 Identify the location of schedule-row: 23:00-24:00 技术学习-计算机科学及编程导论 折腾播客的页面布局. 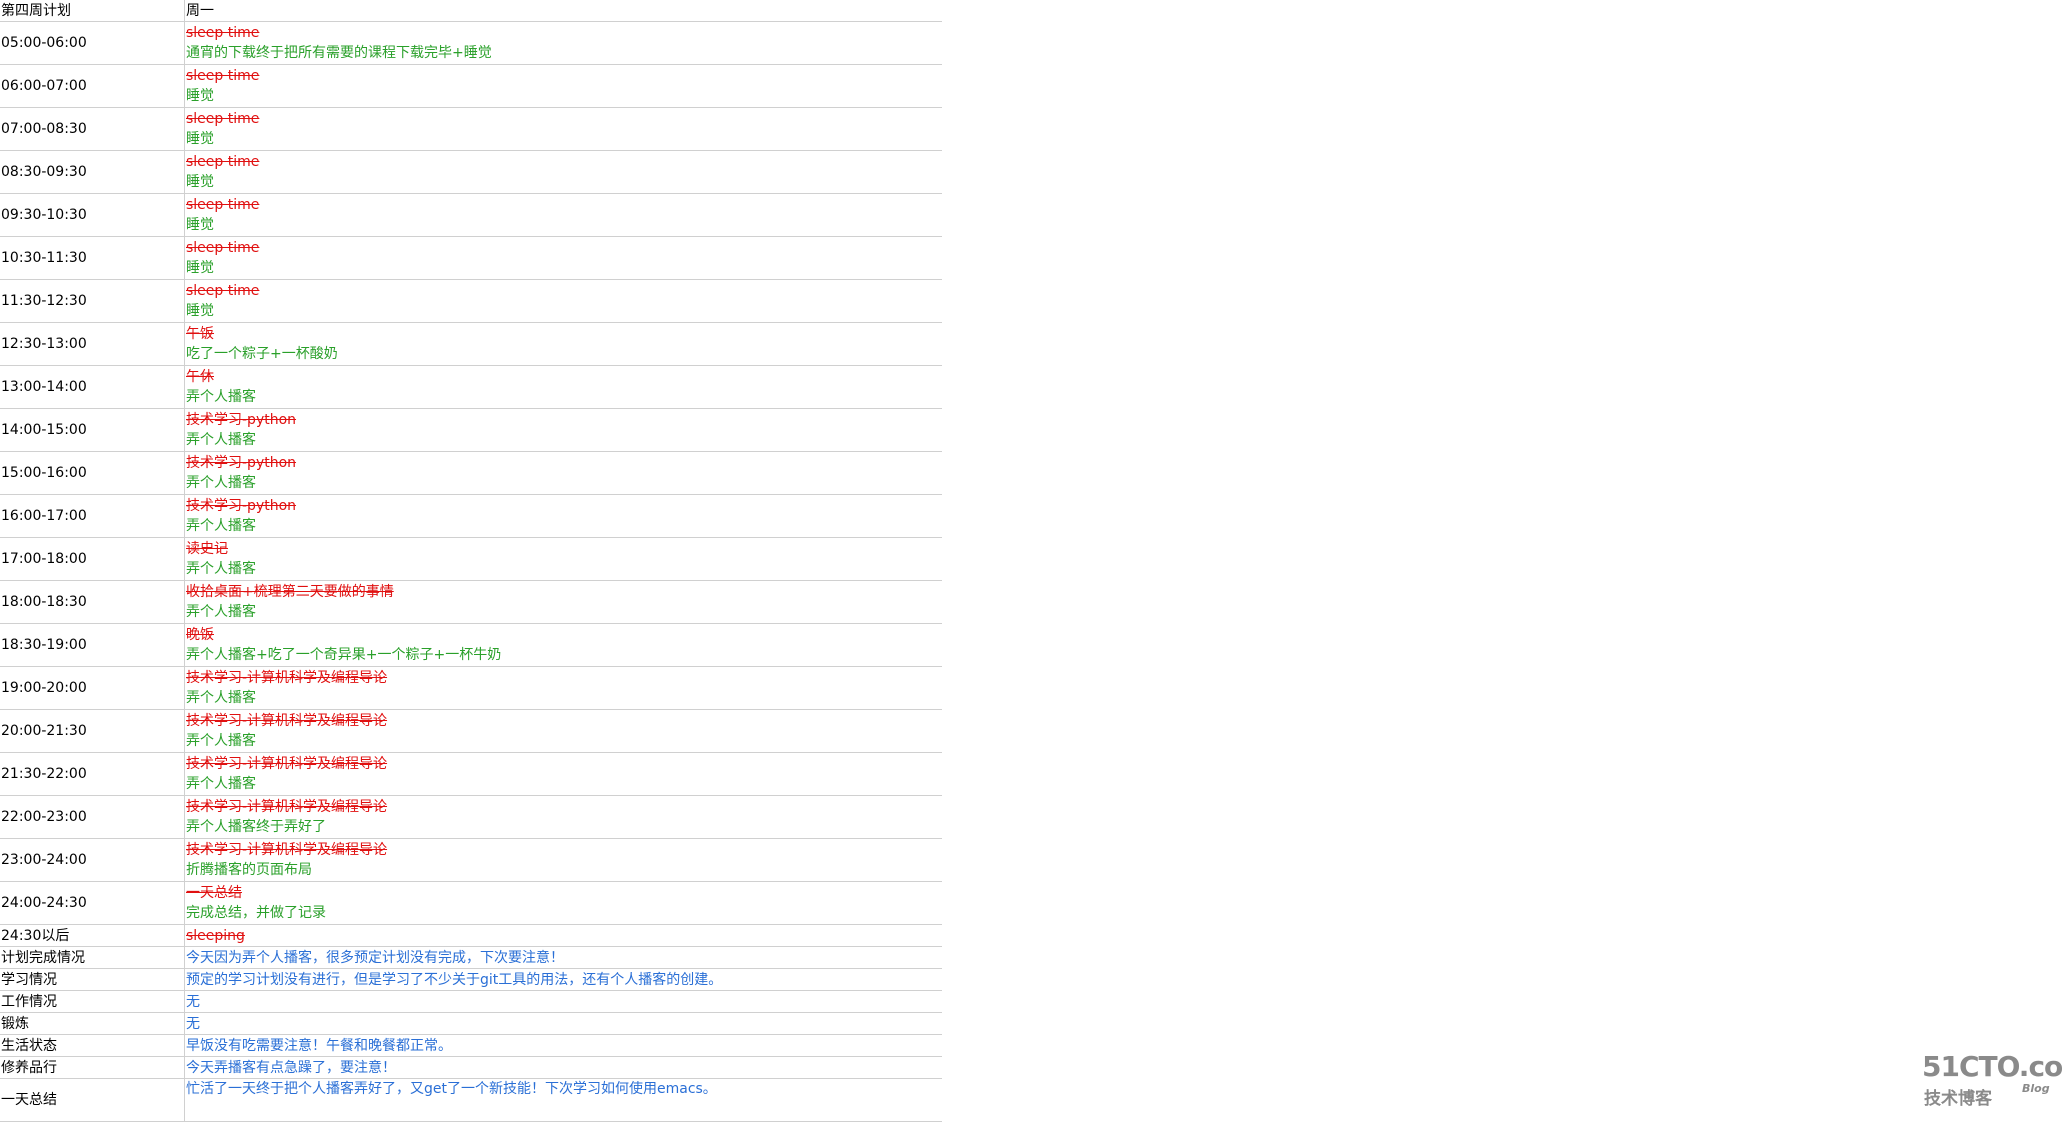
(471, 860).